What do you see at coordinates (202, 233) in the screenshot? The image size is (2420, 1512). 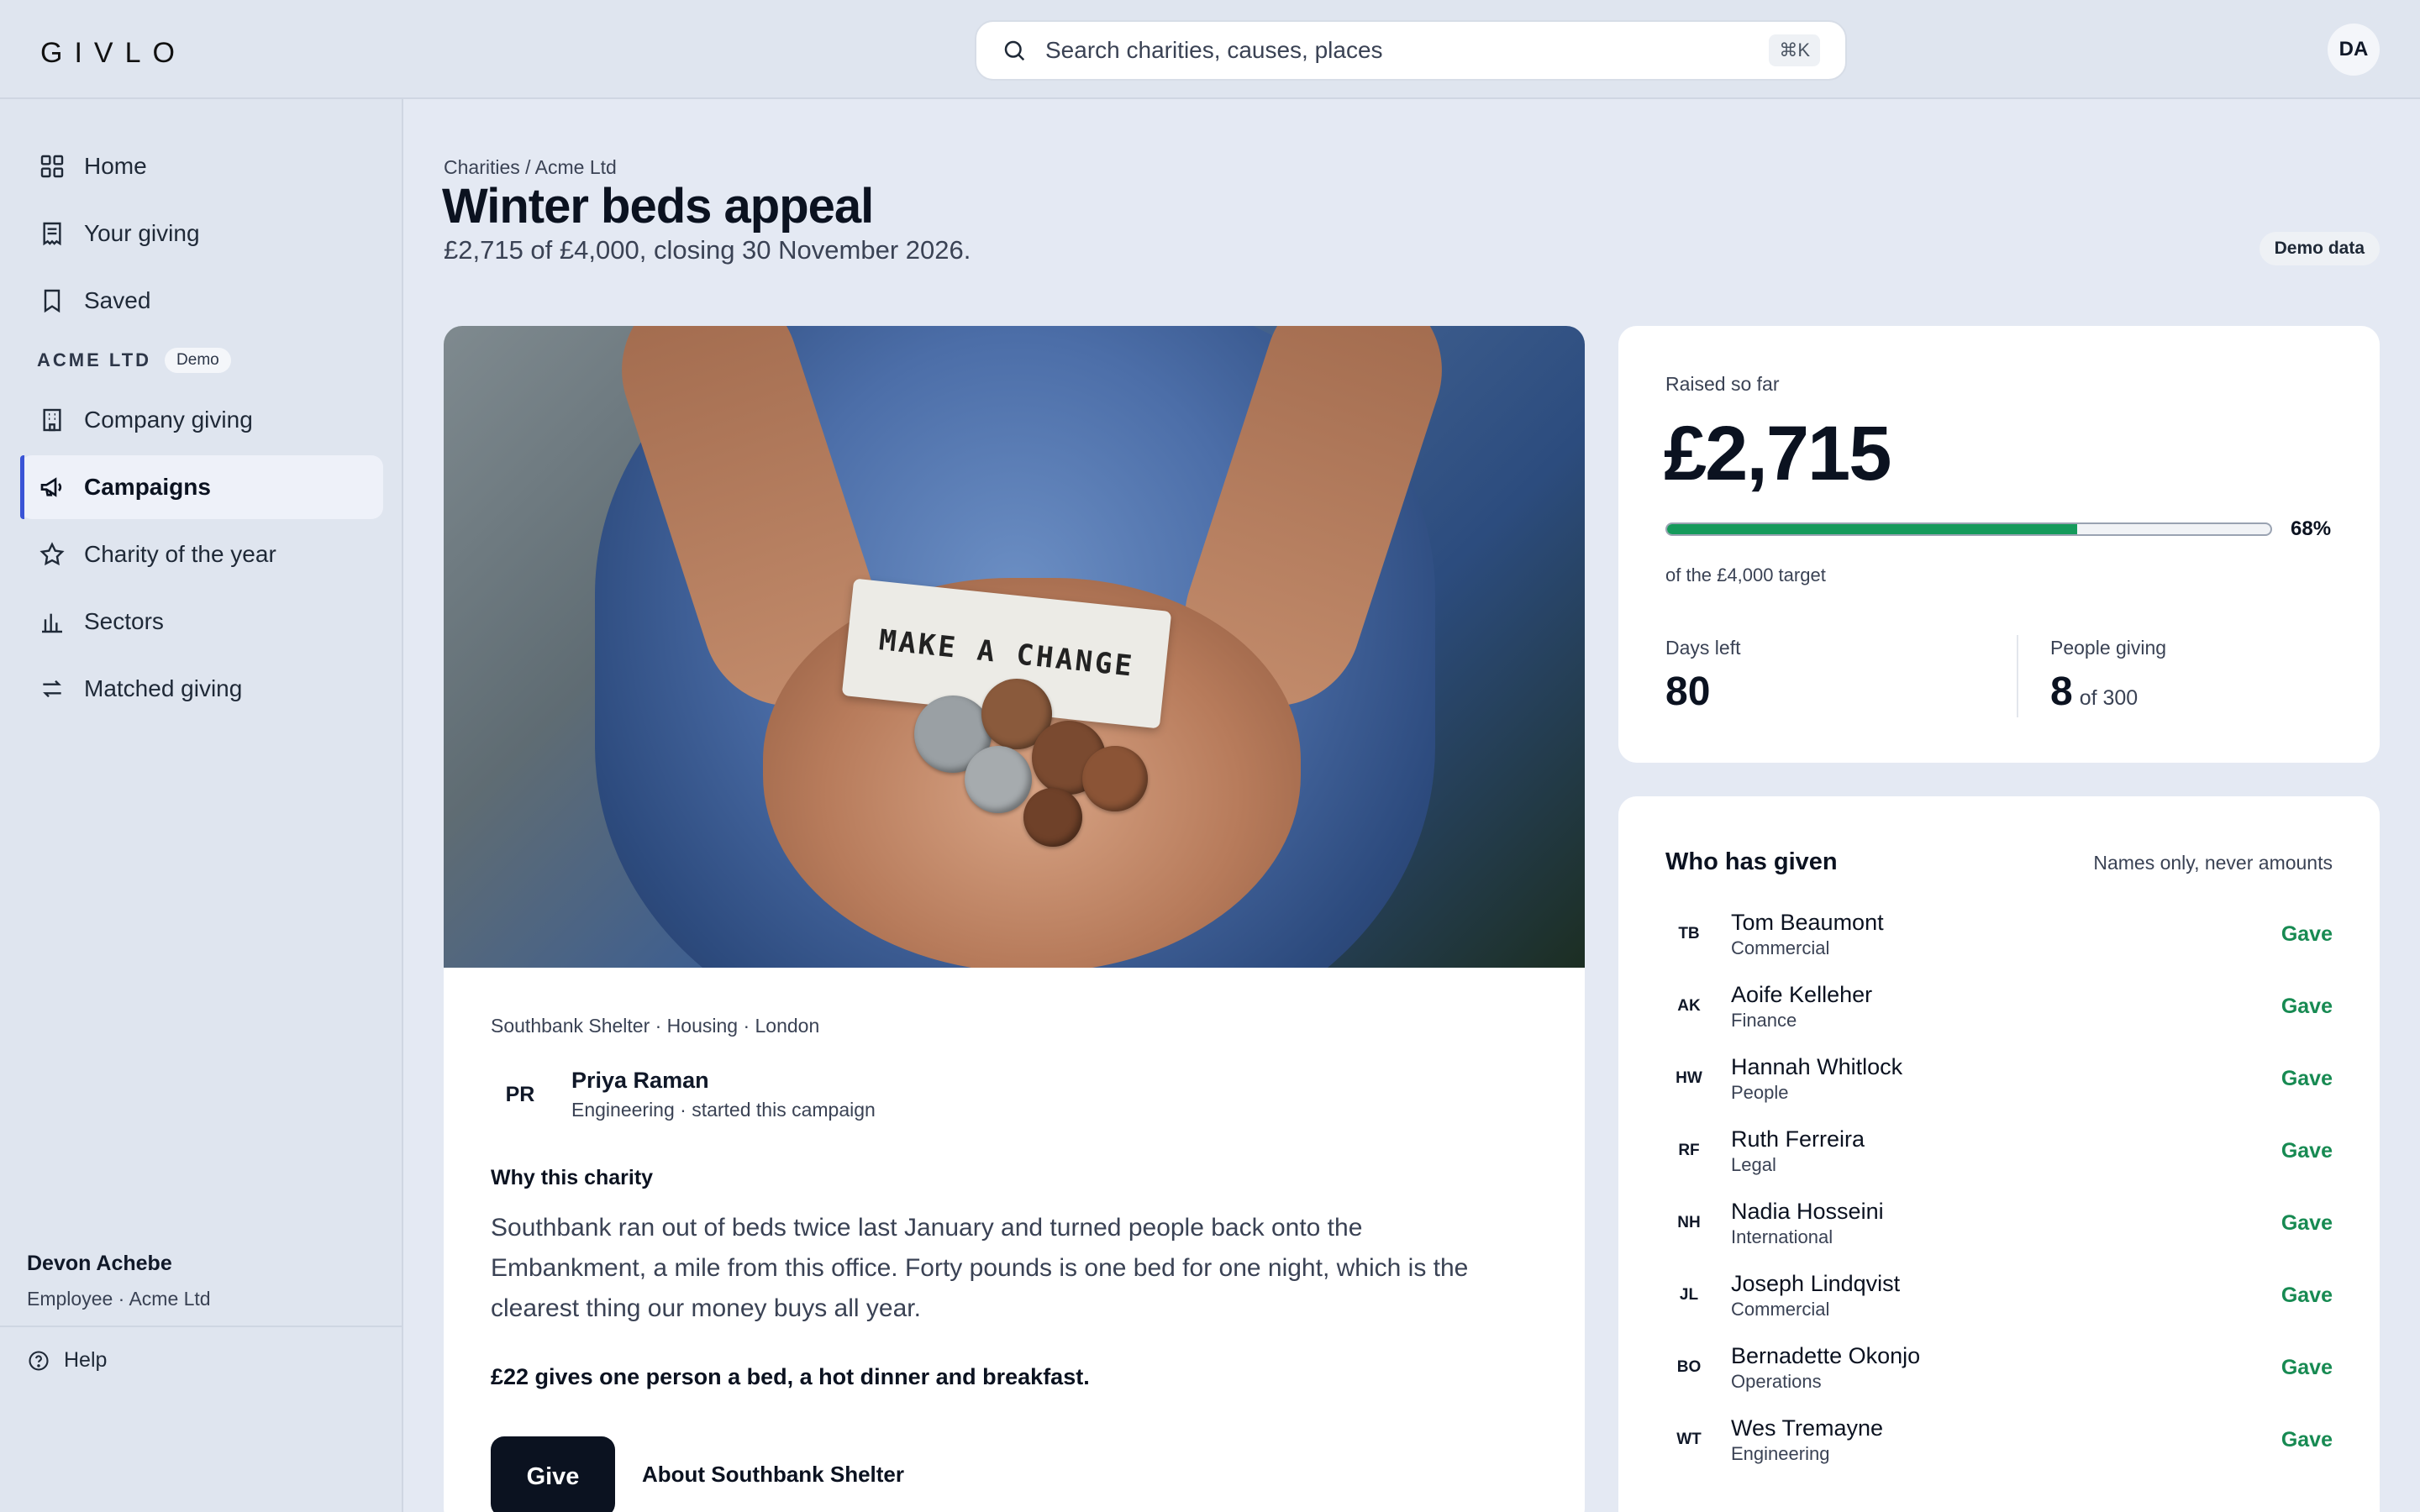 I see `sidebar-item-your-giving: Your giving` at bounding box center [202, 233].